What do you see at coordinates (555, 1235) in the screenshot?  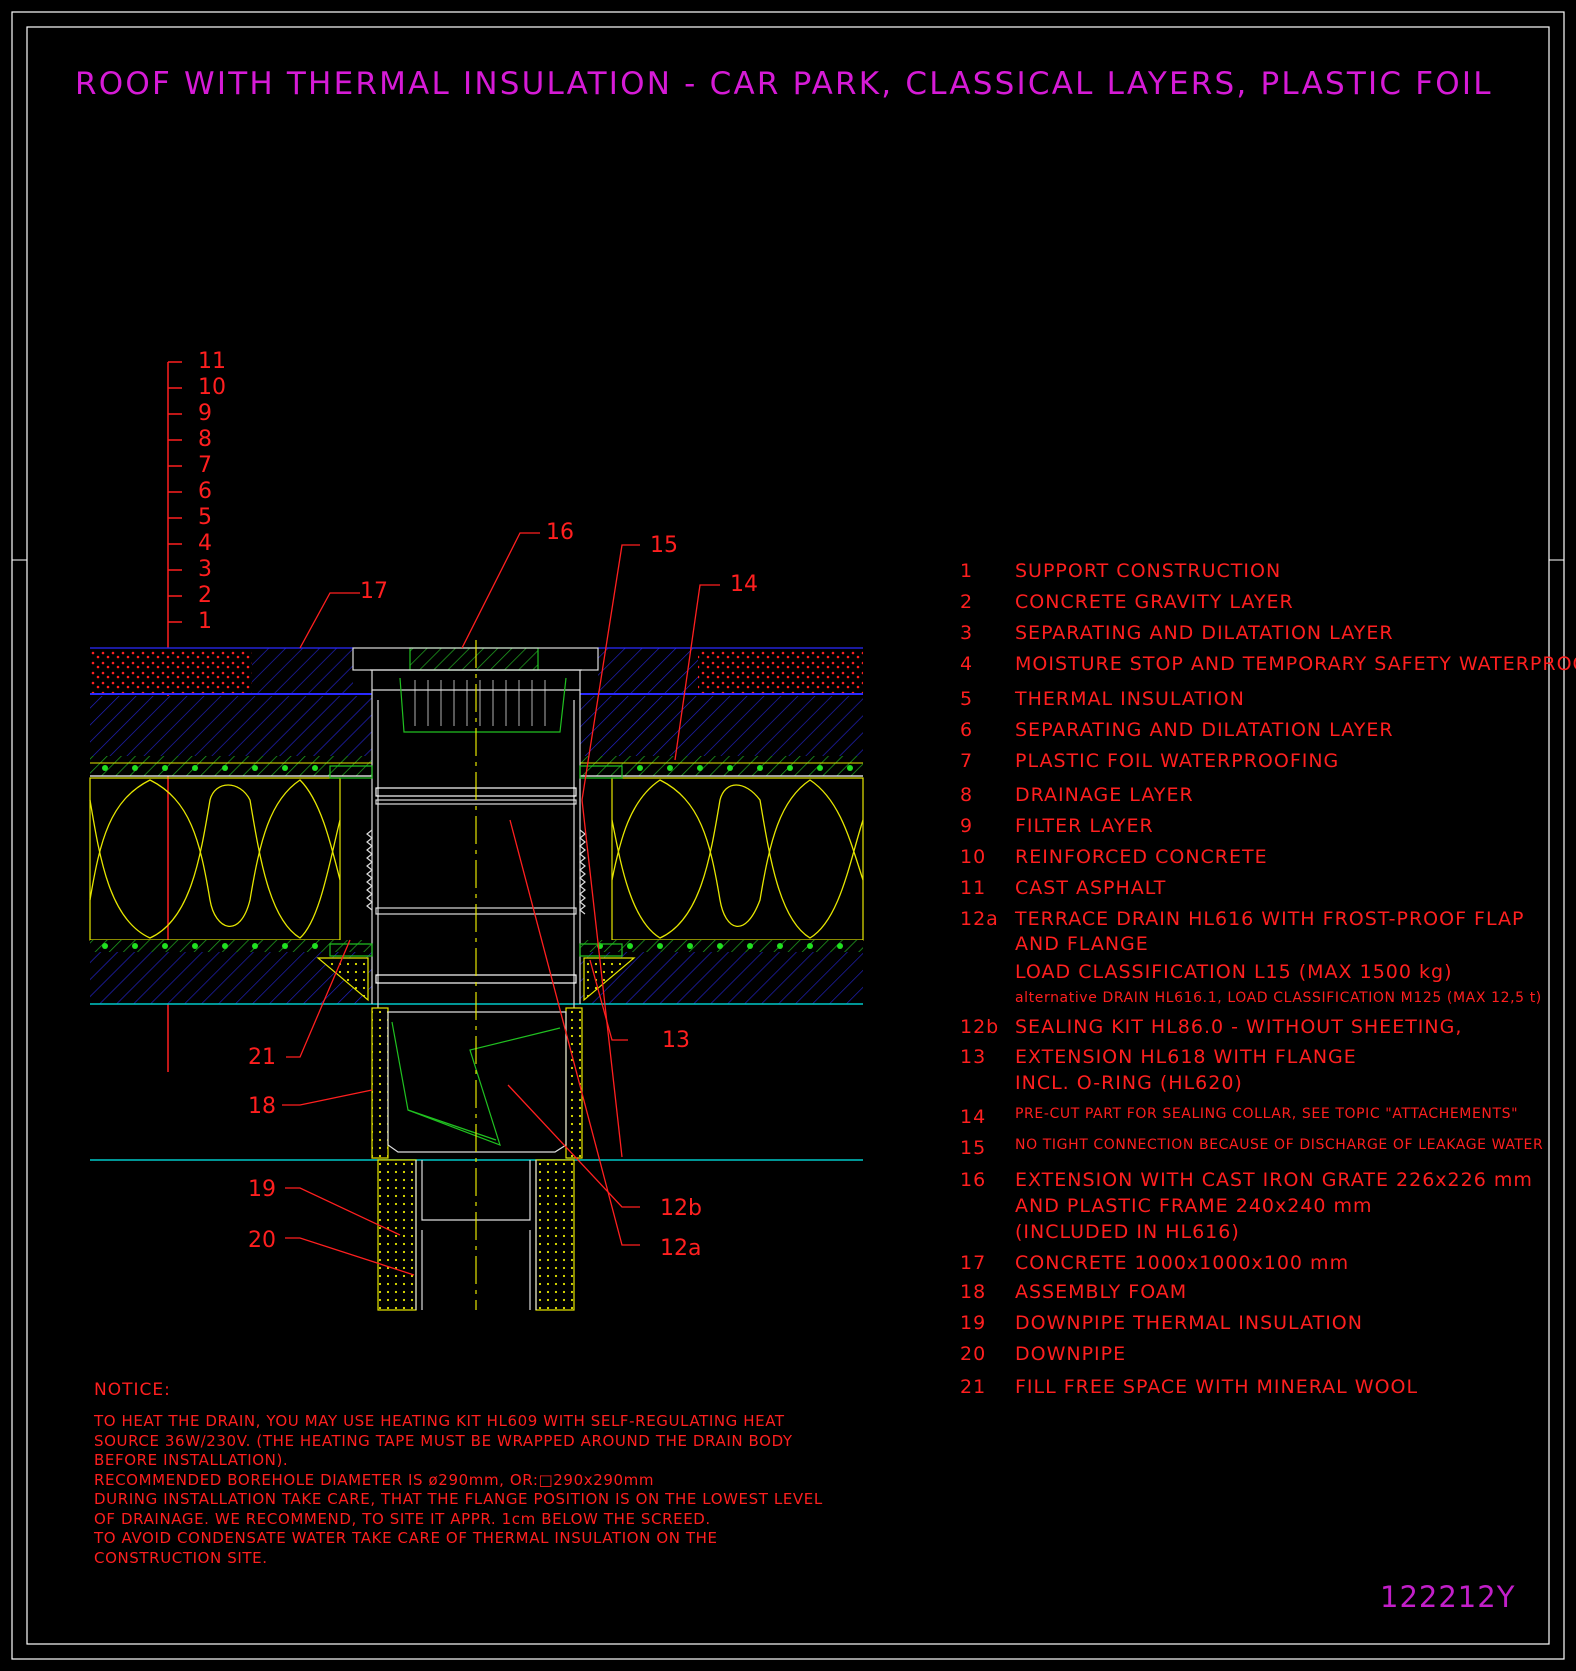 I see `downpipe-insulation-right` at bounding box center [555, 1235].